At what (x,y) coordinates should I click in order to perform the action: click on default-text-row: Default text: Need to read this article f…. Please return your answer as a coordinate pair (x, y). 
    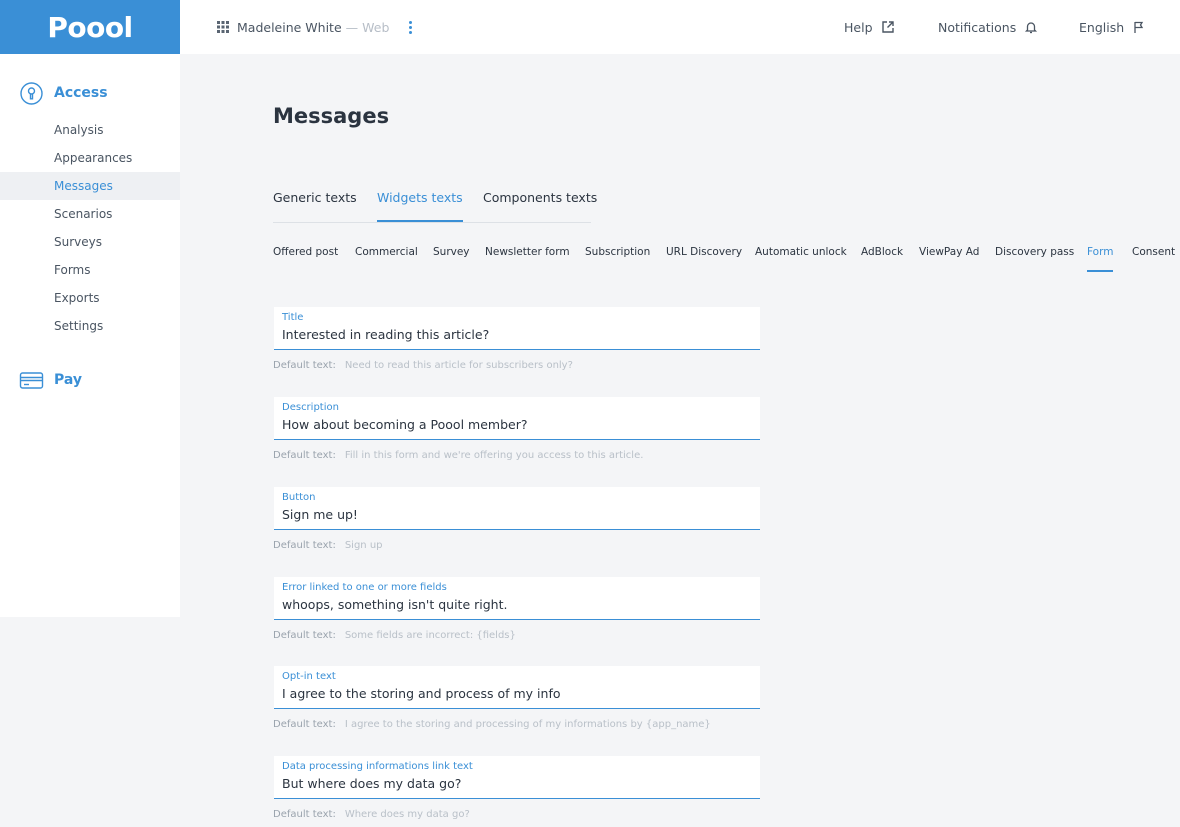
    Looking at the image, I should click on (423, 365).